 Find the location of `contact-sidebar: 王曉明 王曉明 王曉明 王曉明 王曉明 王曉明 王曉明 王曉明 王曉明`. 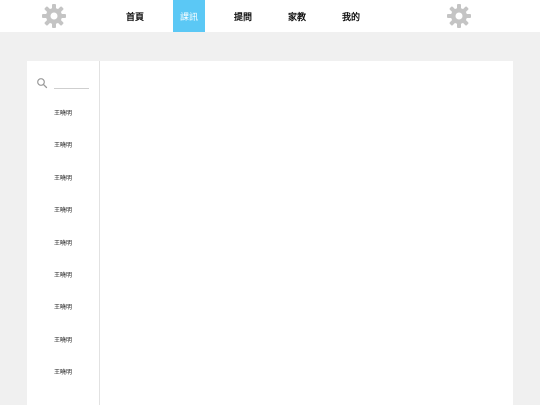

contact-sidebar: 王曉明 王曉明 王曉明 王曉明 王曉明 王曉明 王曉明 王曉明 王曉明 is located at coordinates (63, 233).